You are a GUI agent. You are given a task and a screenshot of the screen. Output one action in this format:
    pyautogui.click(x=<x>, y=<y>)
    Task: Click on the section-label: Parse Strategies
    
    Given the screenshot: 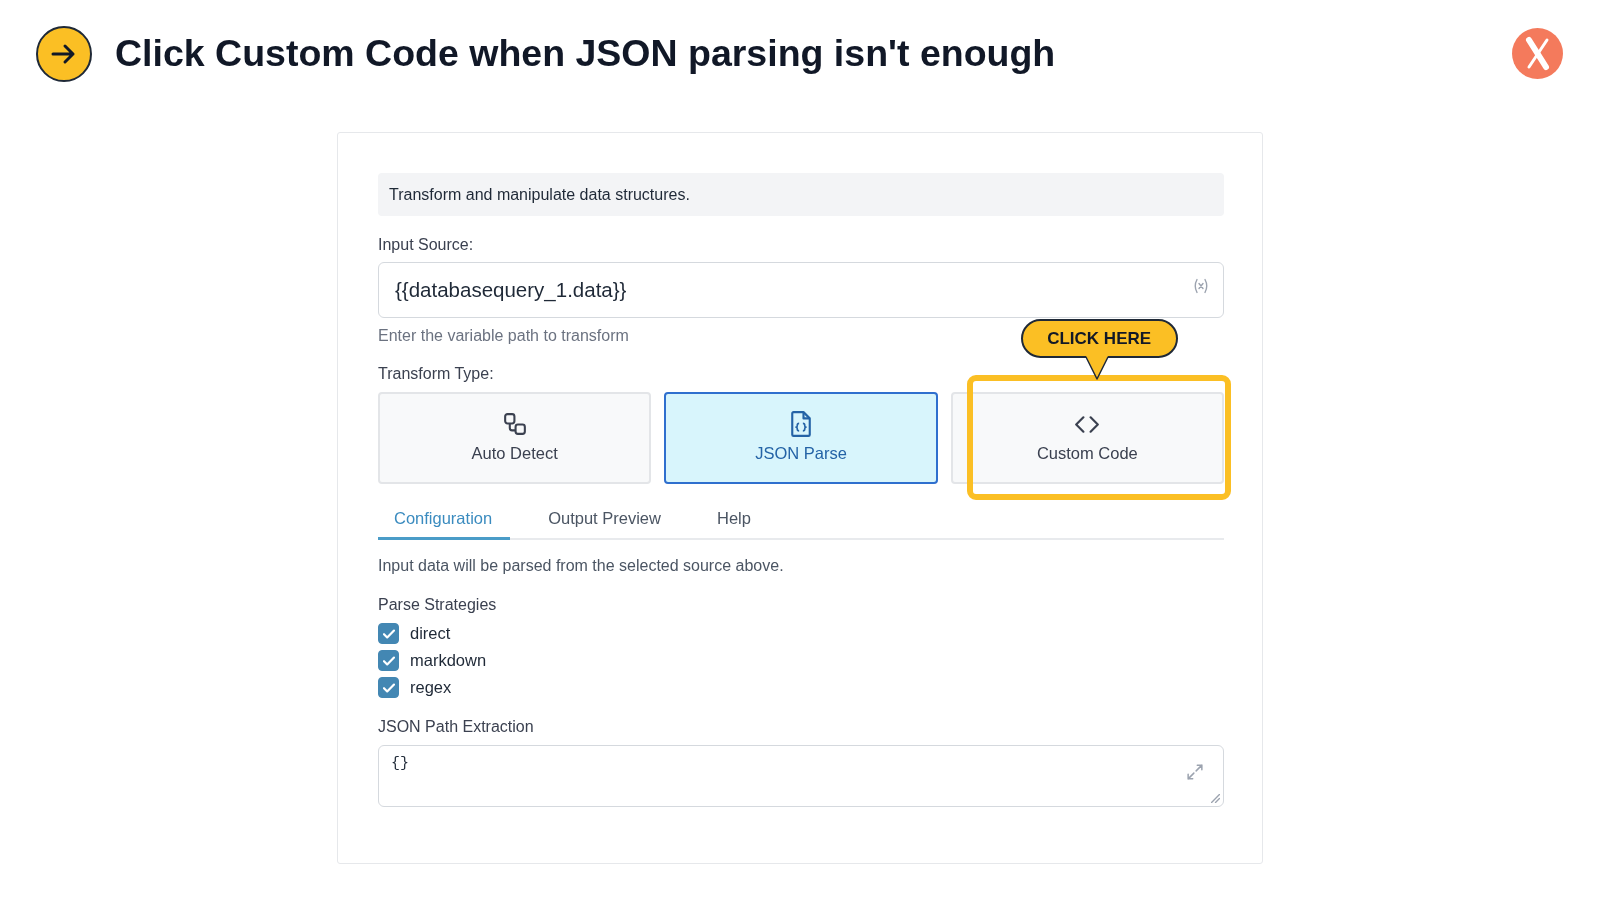 What is the action you would take?
    pyautogui.click(x=437, y=605)
    